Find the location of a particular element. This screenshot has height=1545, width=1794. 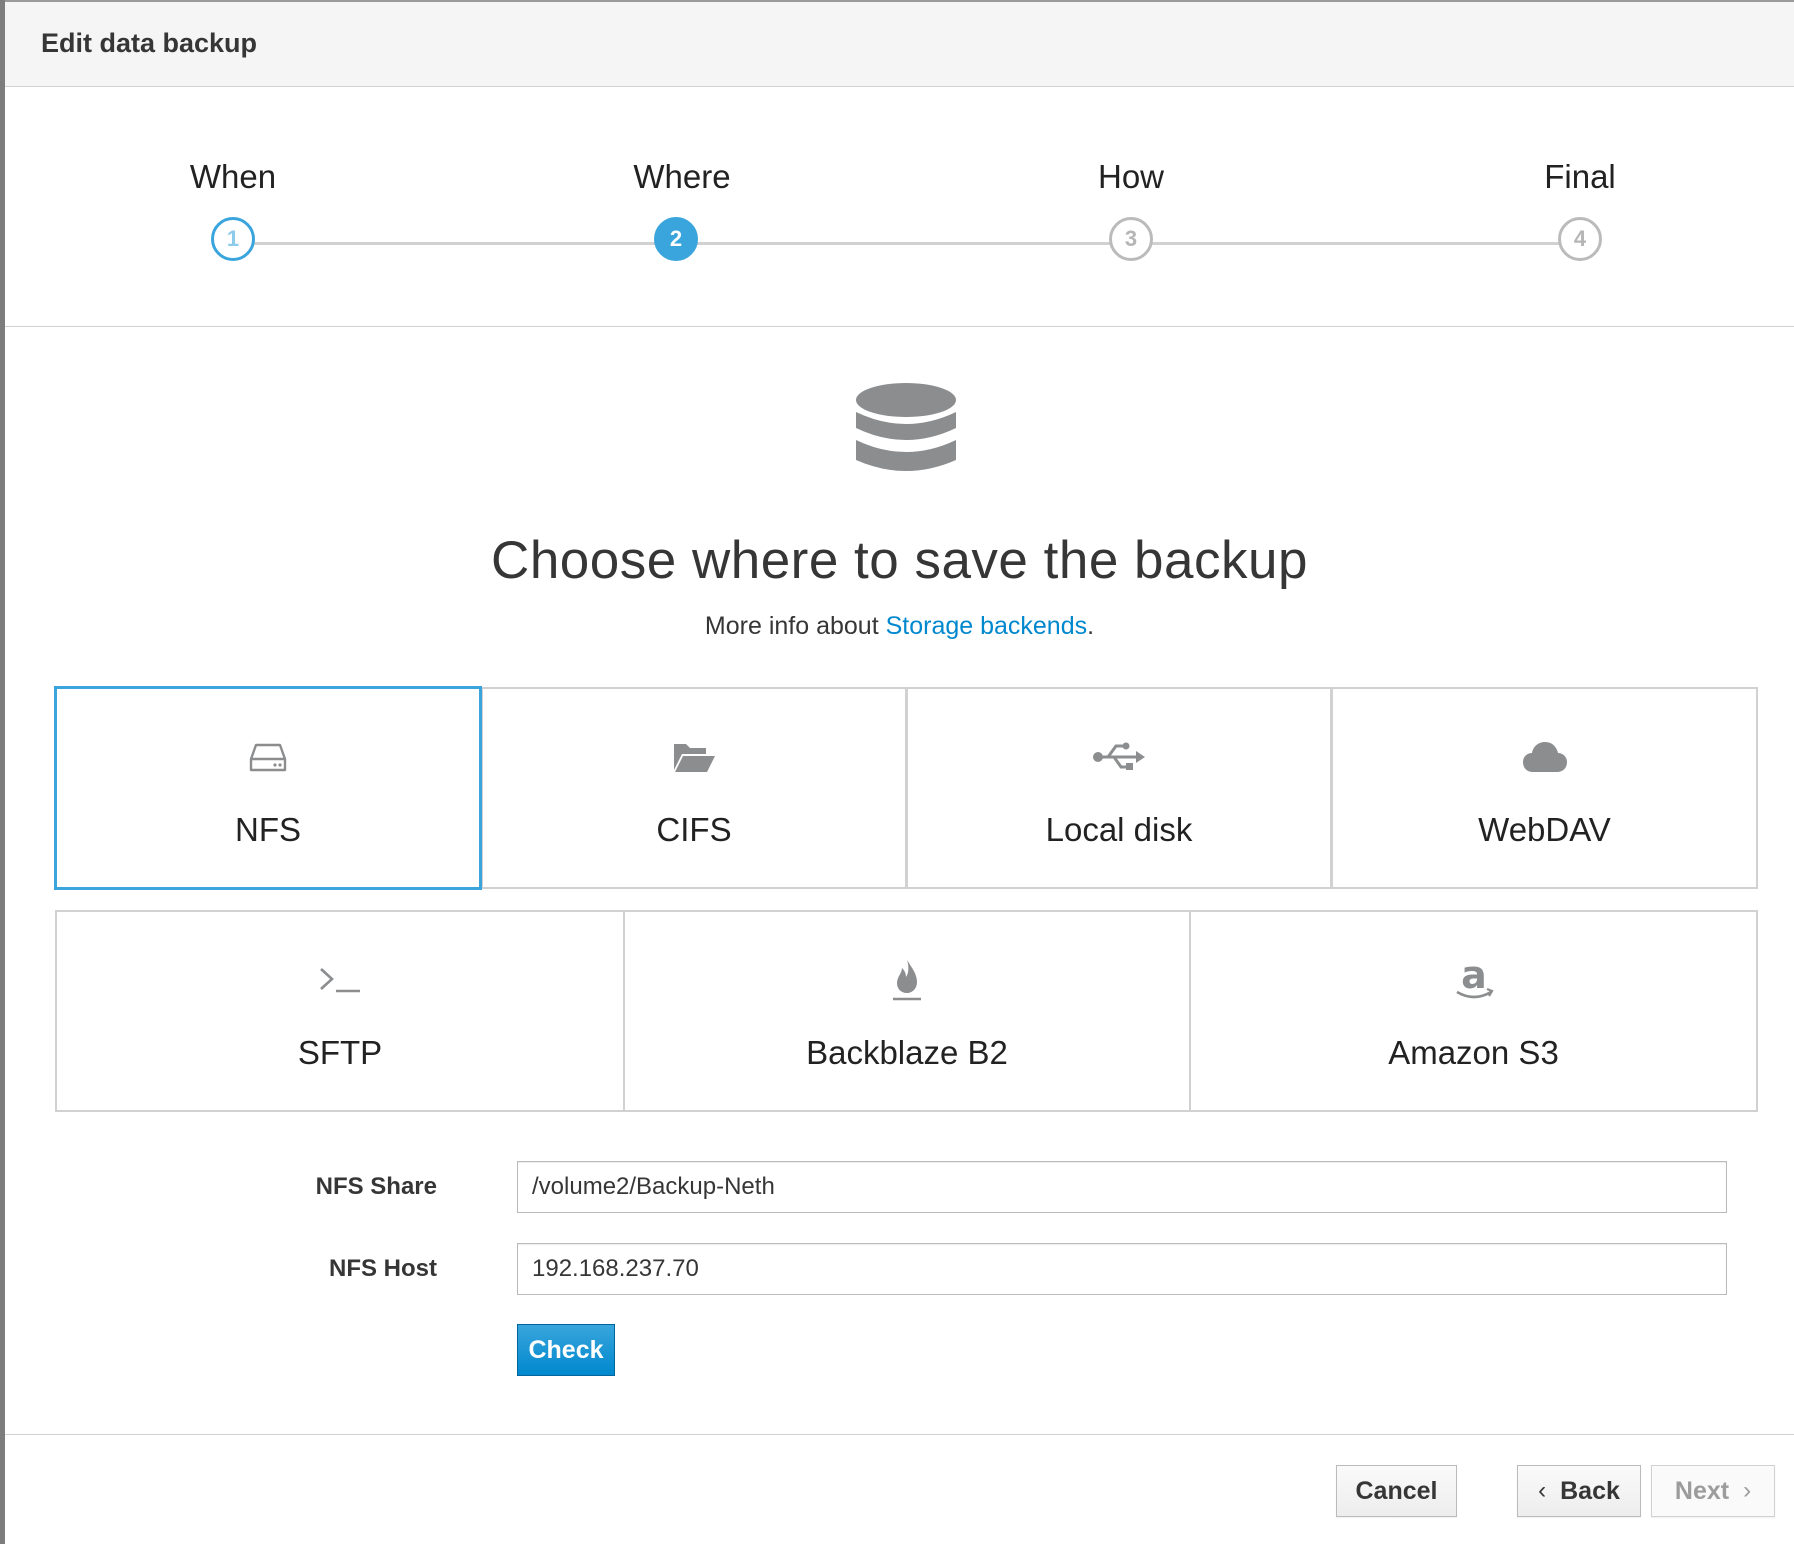

backend-card-sftp: SFTP is located at coordinates (340, 1011).